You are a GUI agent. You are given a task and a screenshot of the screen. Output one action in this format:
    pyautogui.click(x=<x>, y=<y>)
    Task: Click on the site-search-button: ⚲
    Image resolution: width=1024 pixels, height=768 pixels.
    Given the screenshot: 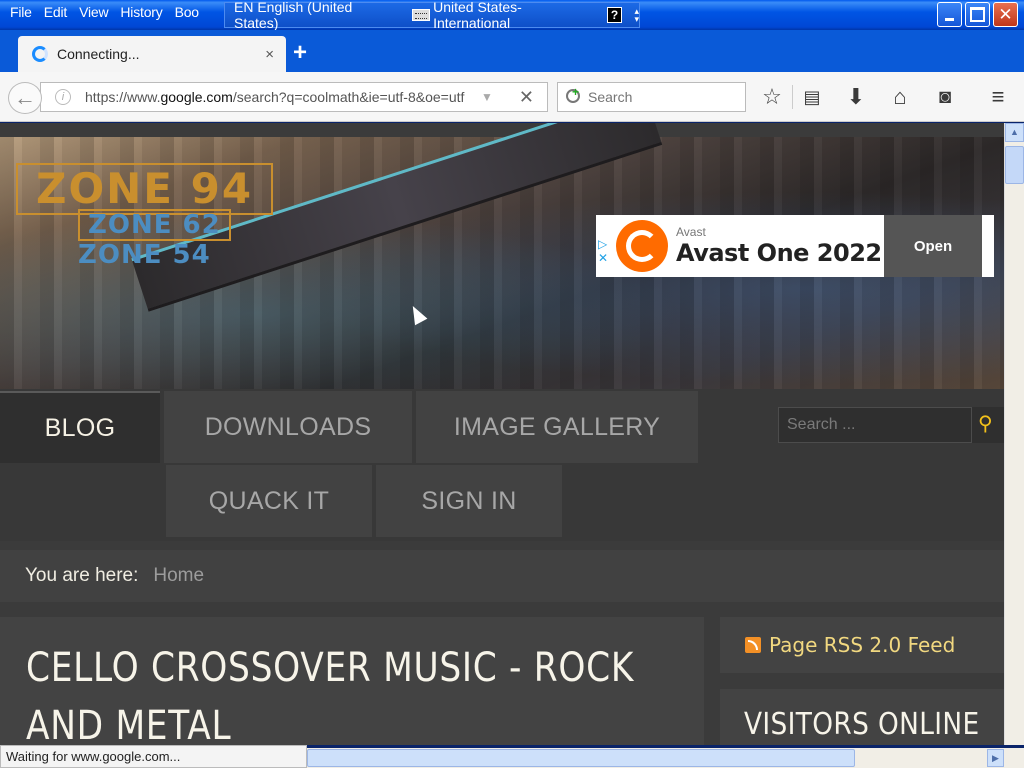 What is the action you would take?
    pyautogui.click(x=988, y=425)
    